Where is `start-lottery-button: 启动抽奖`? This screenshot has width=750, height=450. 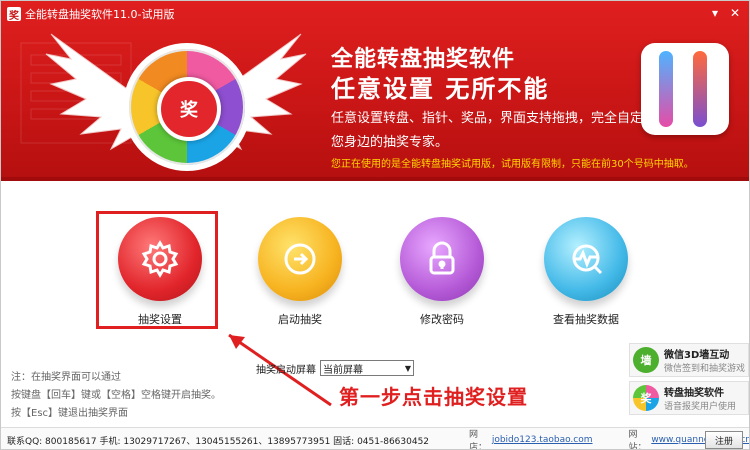
start-lottery-button: 启动抽奖 is located at coordinates (300, 272).